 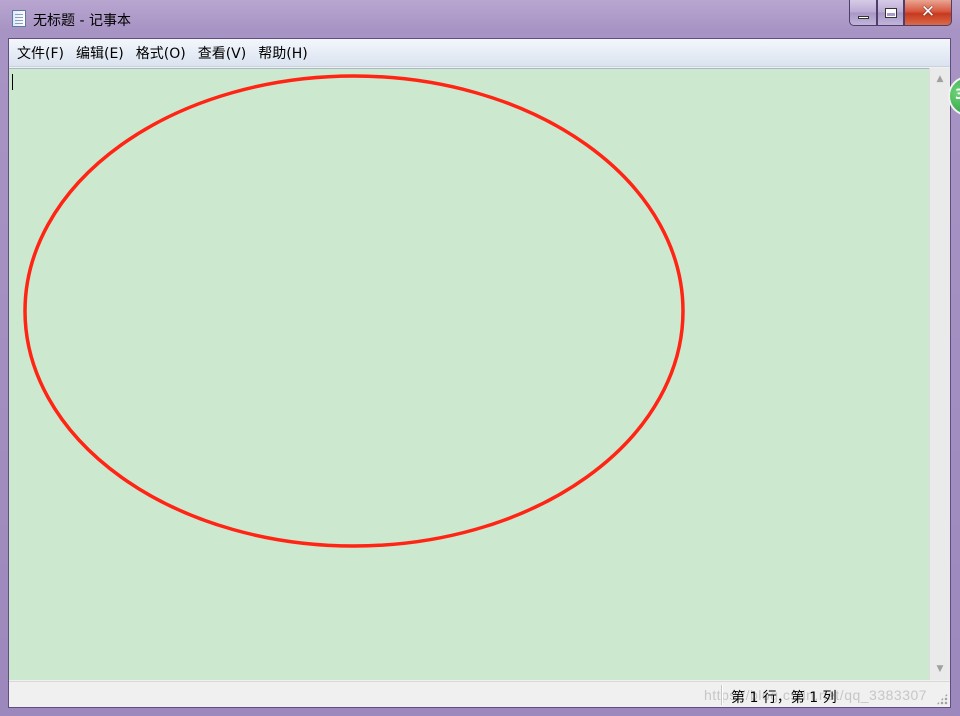 I want to click on badge-count: 3, so click(x=957, y=95).